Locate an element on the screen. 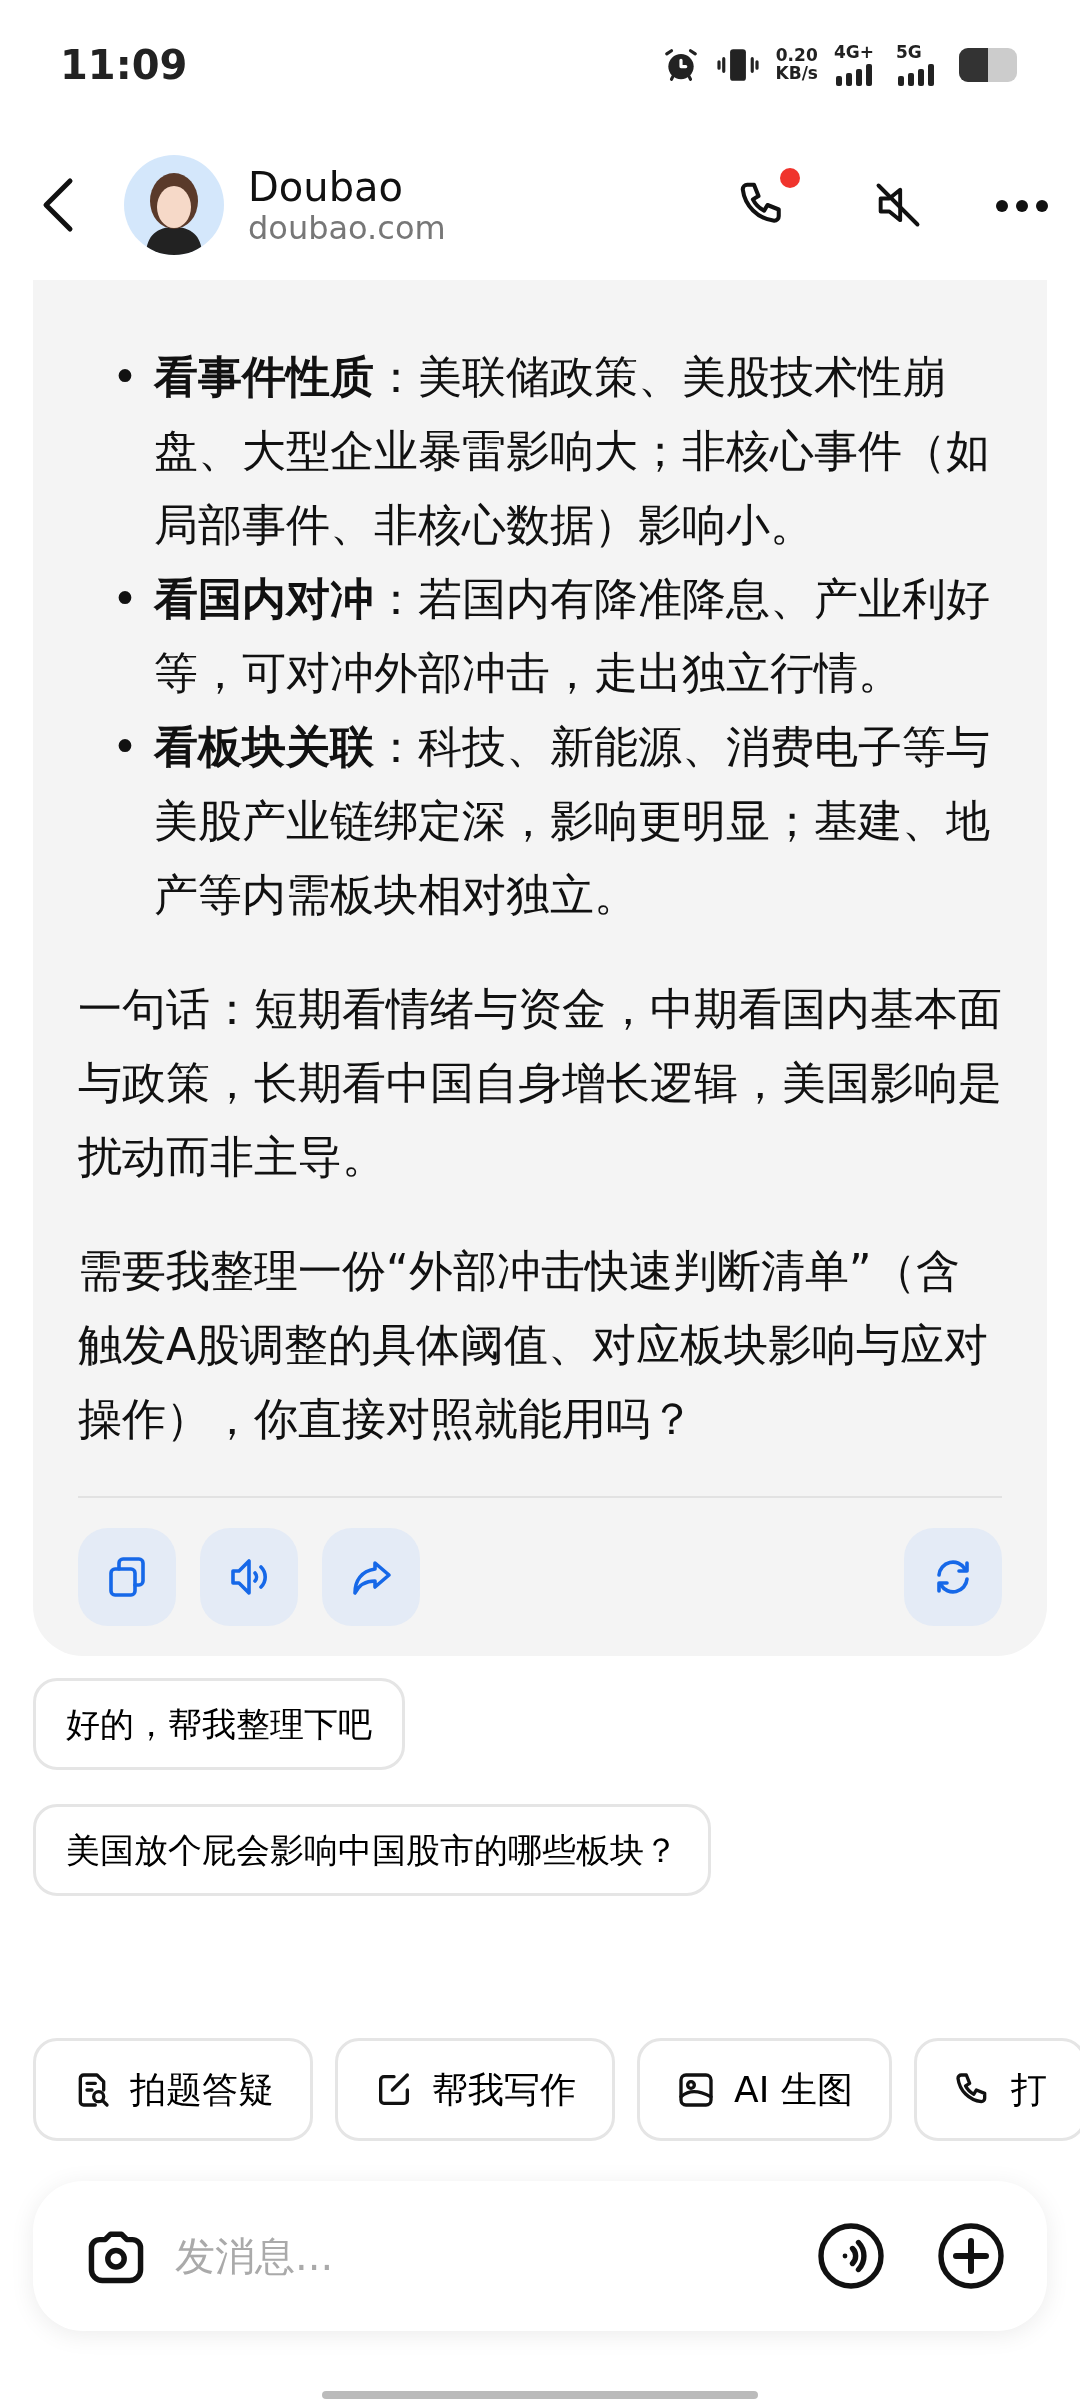 The width and height of the screenshot is (1080, 2400). chat-subtitle: doubao.com is located at coordinates (347, 228).